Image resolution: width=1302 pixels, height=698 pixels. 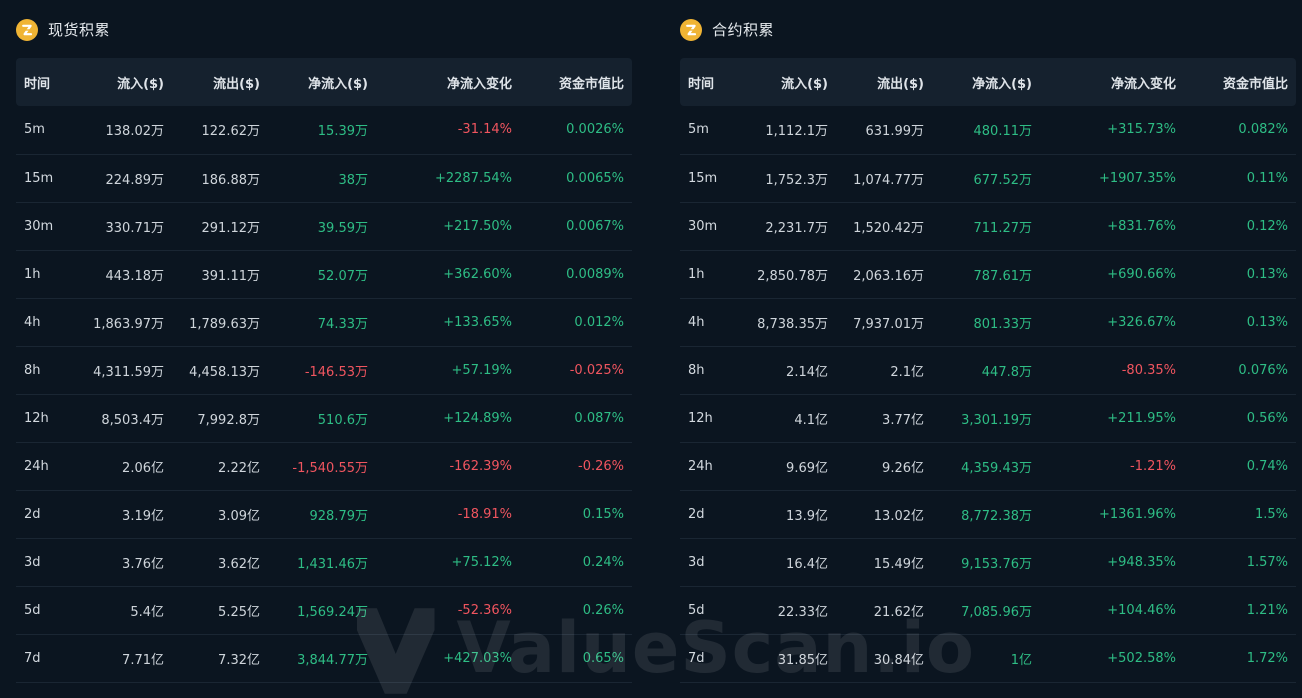 I want to click on ratio-cell: 0.56%, so click(x=1267, y=418).